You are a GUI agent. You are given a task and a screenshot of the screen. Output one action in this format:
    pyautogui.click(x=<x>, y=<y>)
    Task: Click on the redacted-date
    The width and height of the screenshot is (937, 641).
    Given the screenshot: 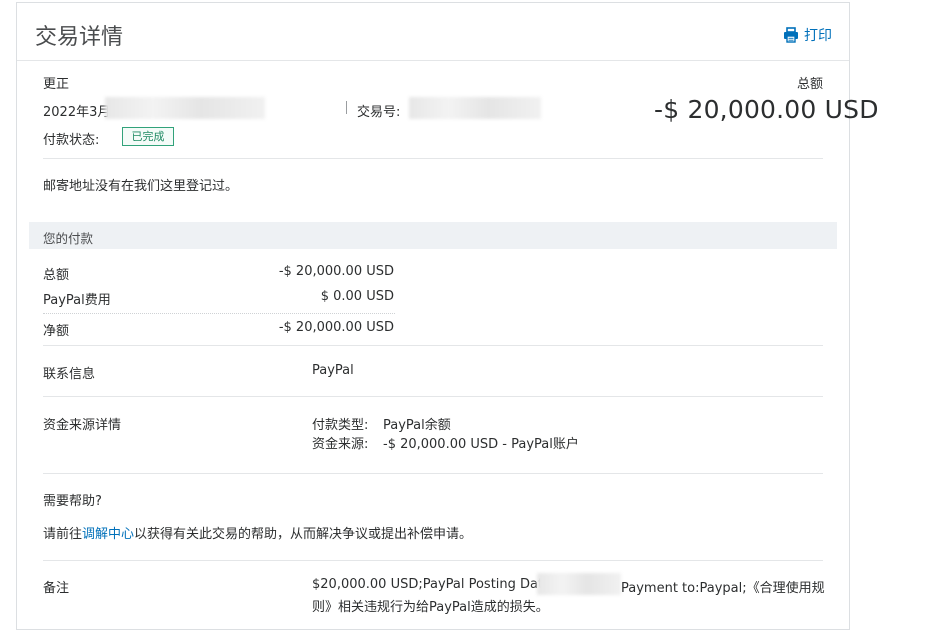 What is the action you would take?
    pyautogui.click(x=185, y=108)
    